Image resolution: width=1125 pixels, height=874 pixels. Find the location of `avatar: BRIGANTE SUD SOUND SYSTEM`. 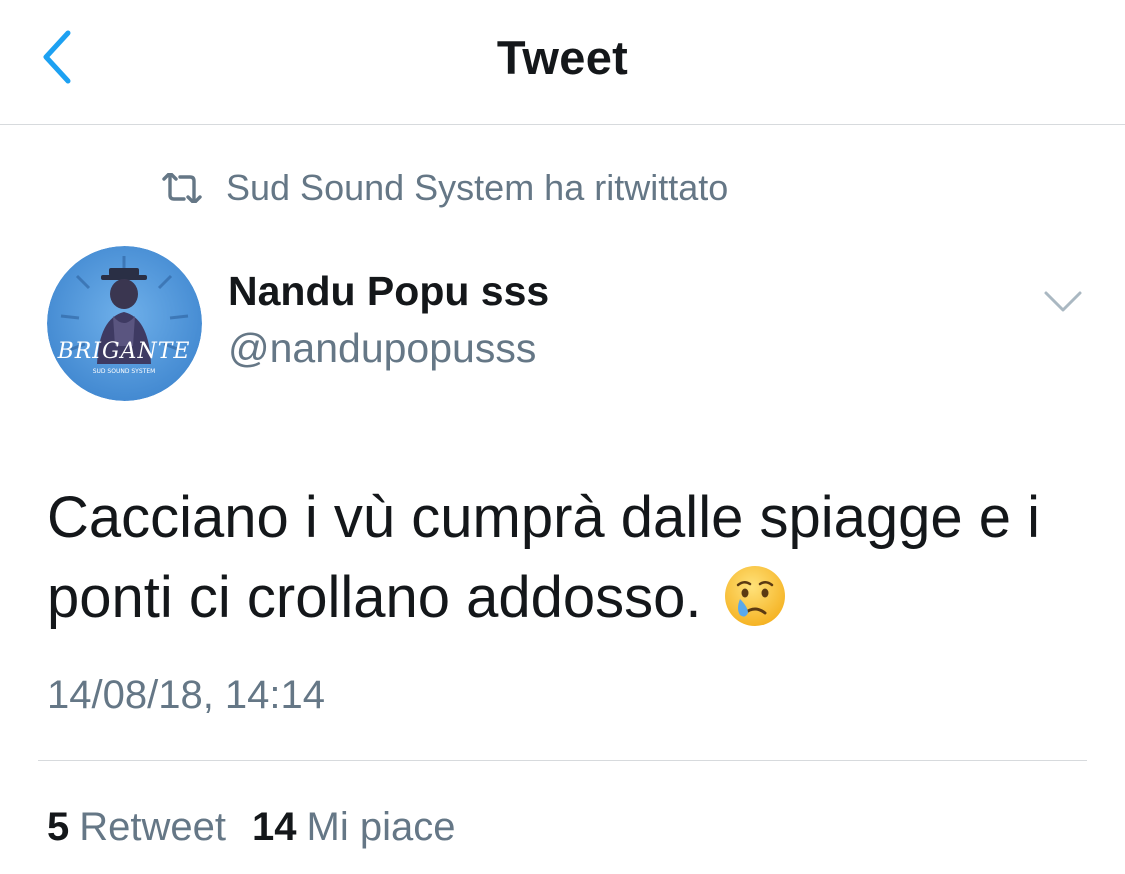

avatar: BRIGANTE SUD SOUND SYSTEM is located at coordinates (124, 323).